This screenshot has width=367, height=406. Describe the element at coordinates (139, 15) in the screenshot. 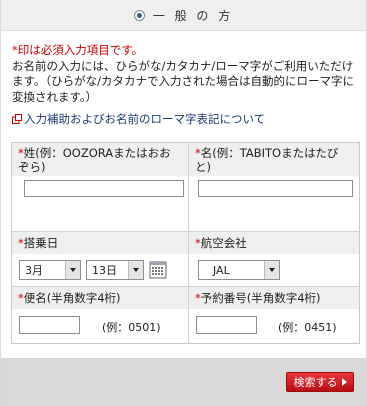

I see `radio-selected-icon` at that location.